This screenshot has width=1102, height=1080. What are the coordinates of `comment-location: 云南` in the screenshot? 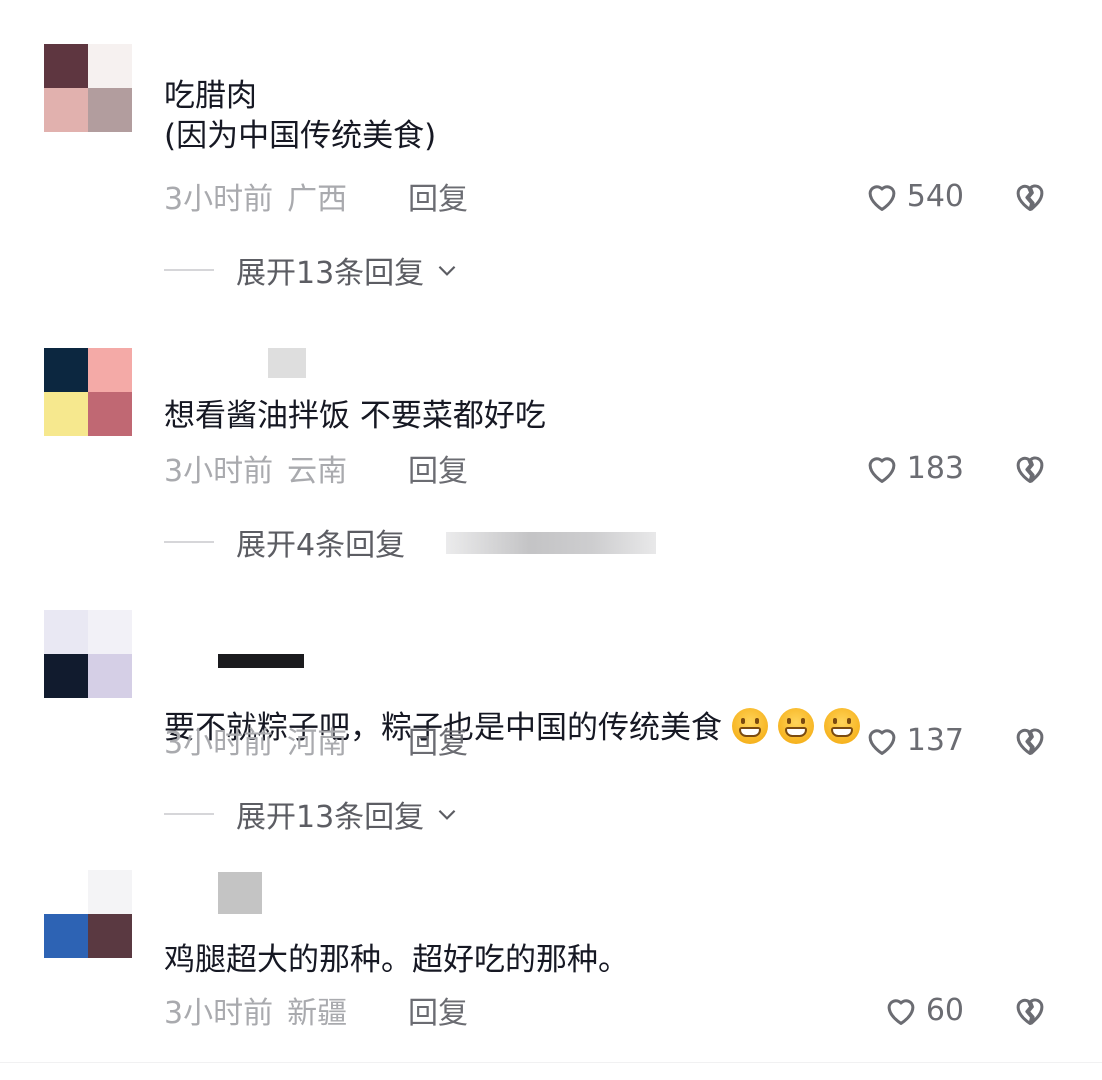 It's located at (317, 471).